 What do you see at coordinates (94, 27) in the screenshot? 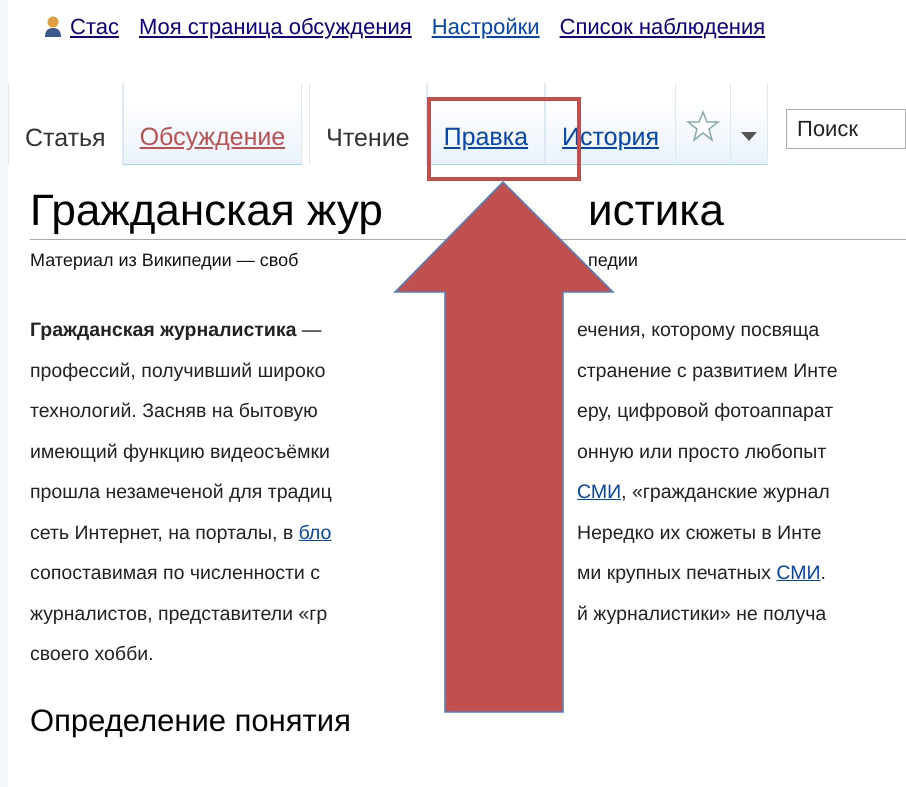
I see `user-link: Стас` at bounding box center [94, 27].